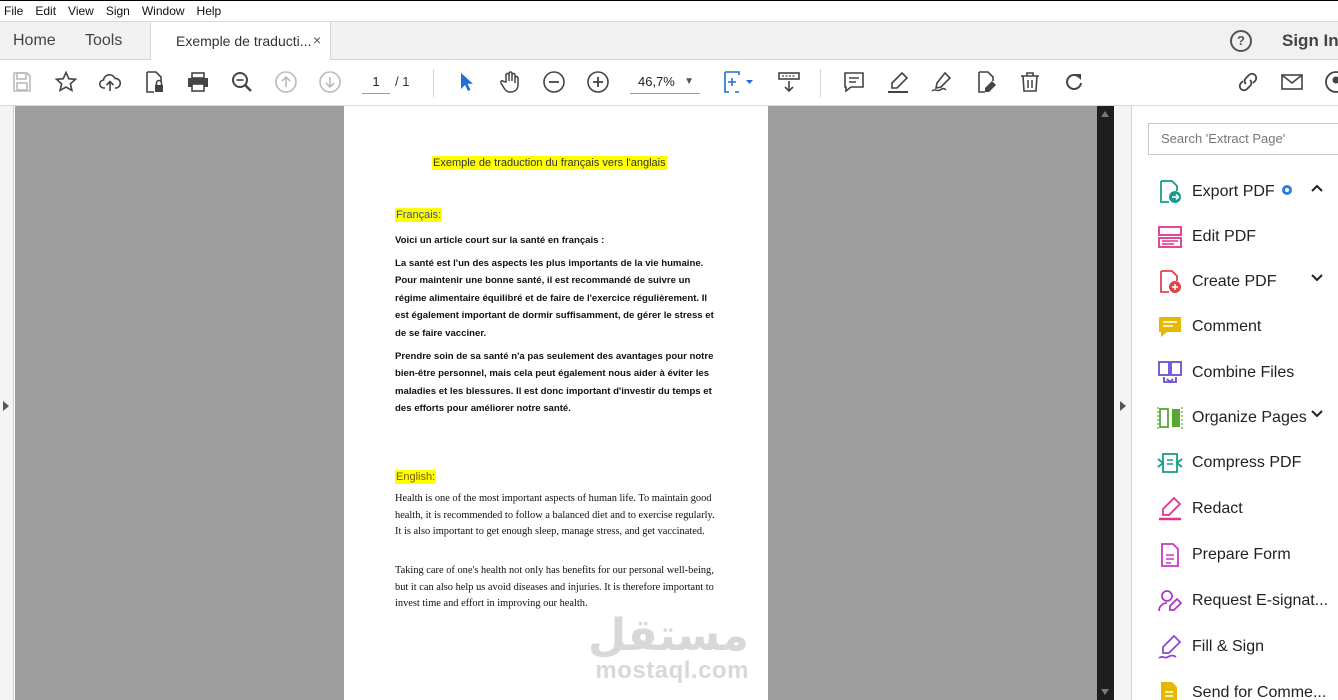 The image size is (1338, 700). I want to click on menu-sign: Sign, so click(118, 11).